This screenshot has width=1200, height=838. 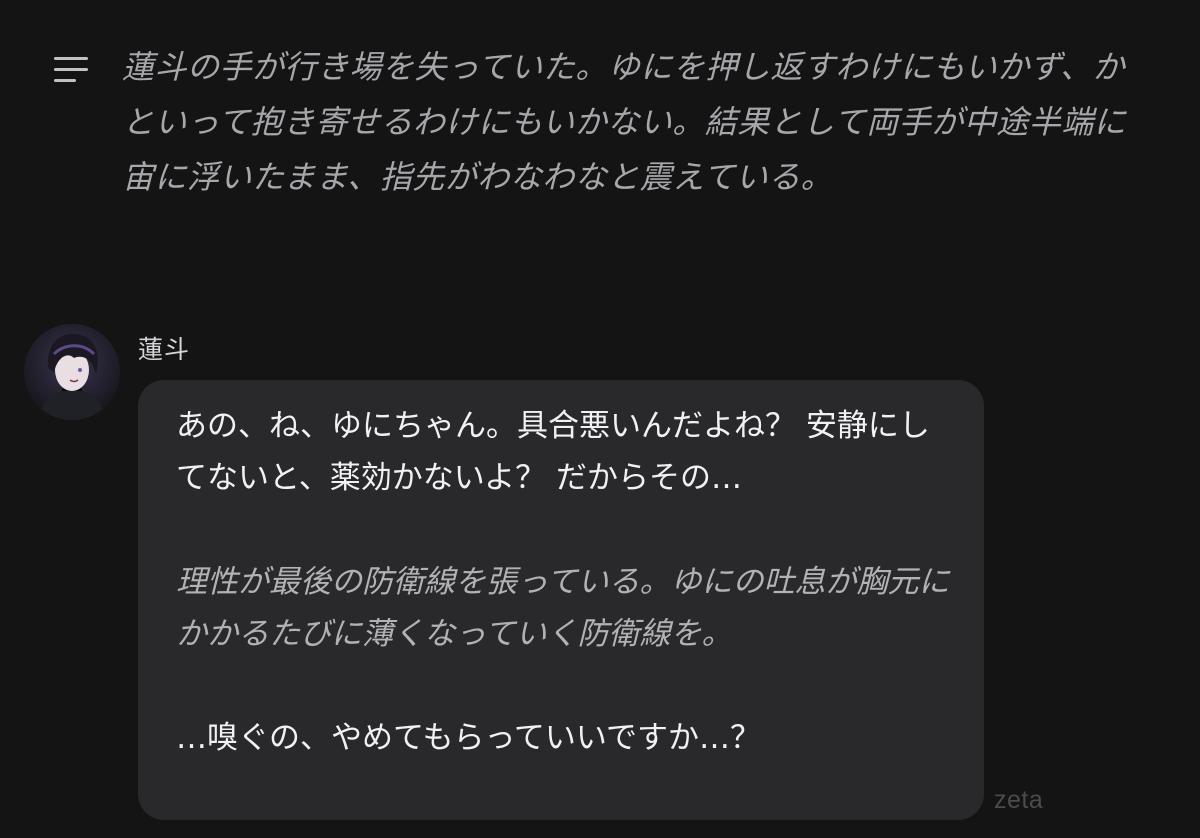 What do you see at coordinates (164, 349) in the screenshot?
I see `speaker-name: 蓮斗` at bounding box center [164, 349].